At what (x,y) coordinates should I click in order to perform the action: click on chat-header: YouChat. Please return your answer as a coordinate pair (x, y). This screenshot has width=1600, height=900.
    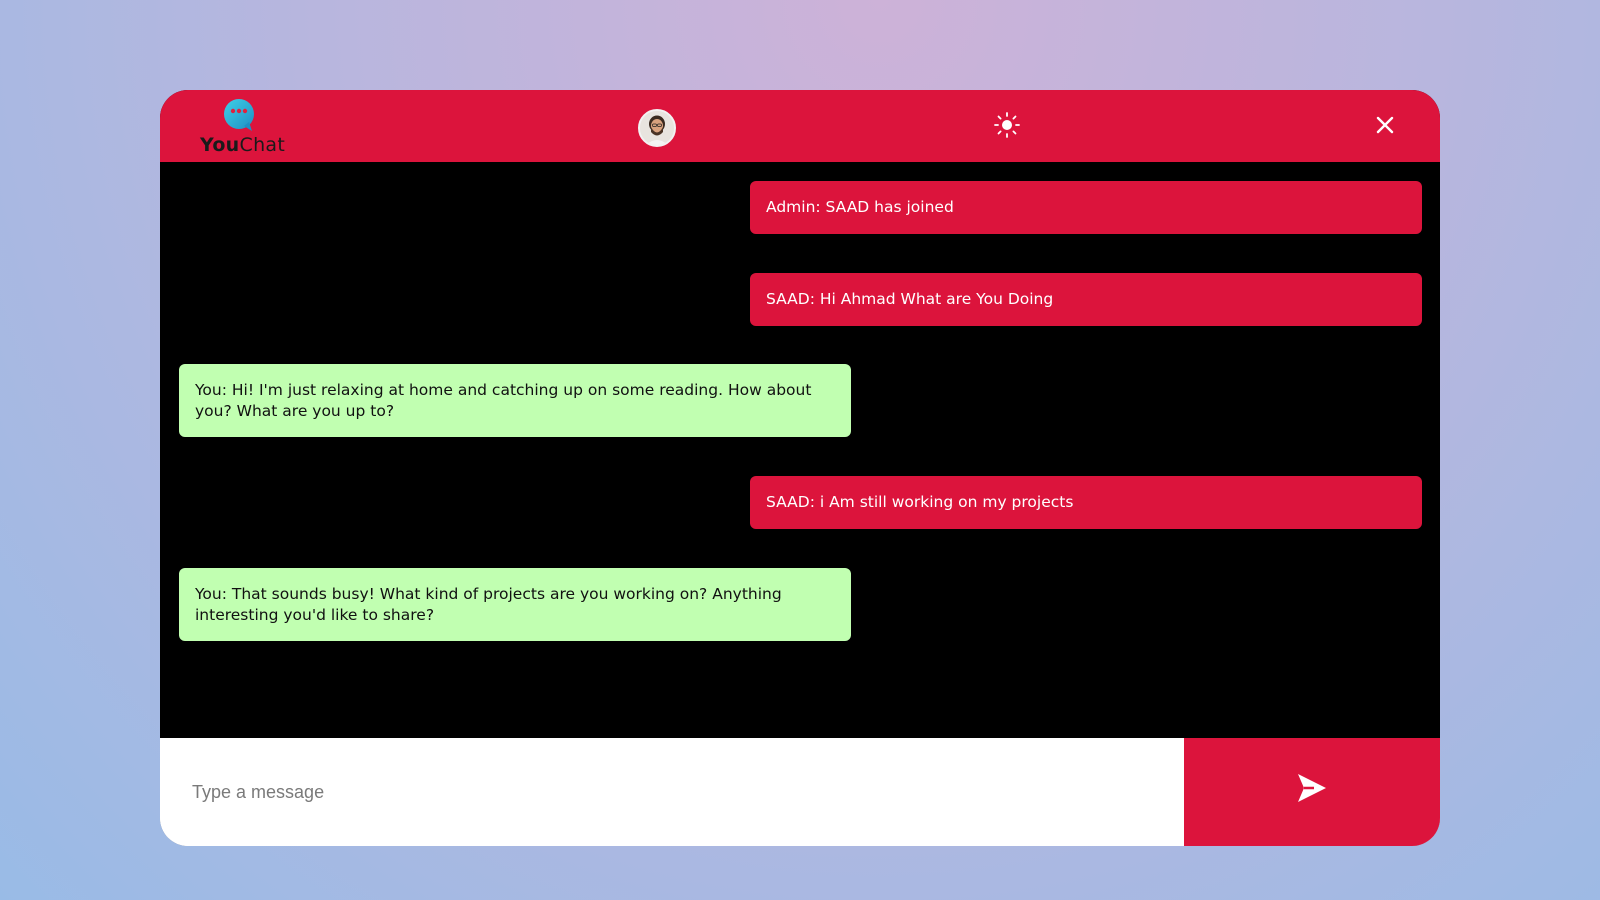
    Looking at the image, I should click on (800, 126).